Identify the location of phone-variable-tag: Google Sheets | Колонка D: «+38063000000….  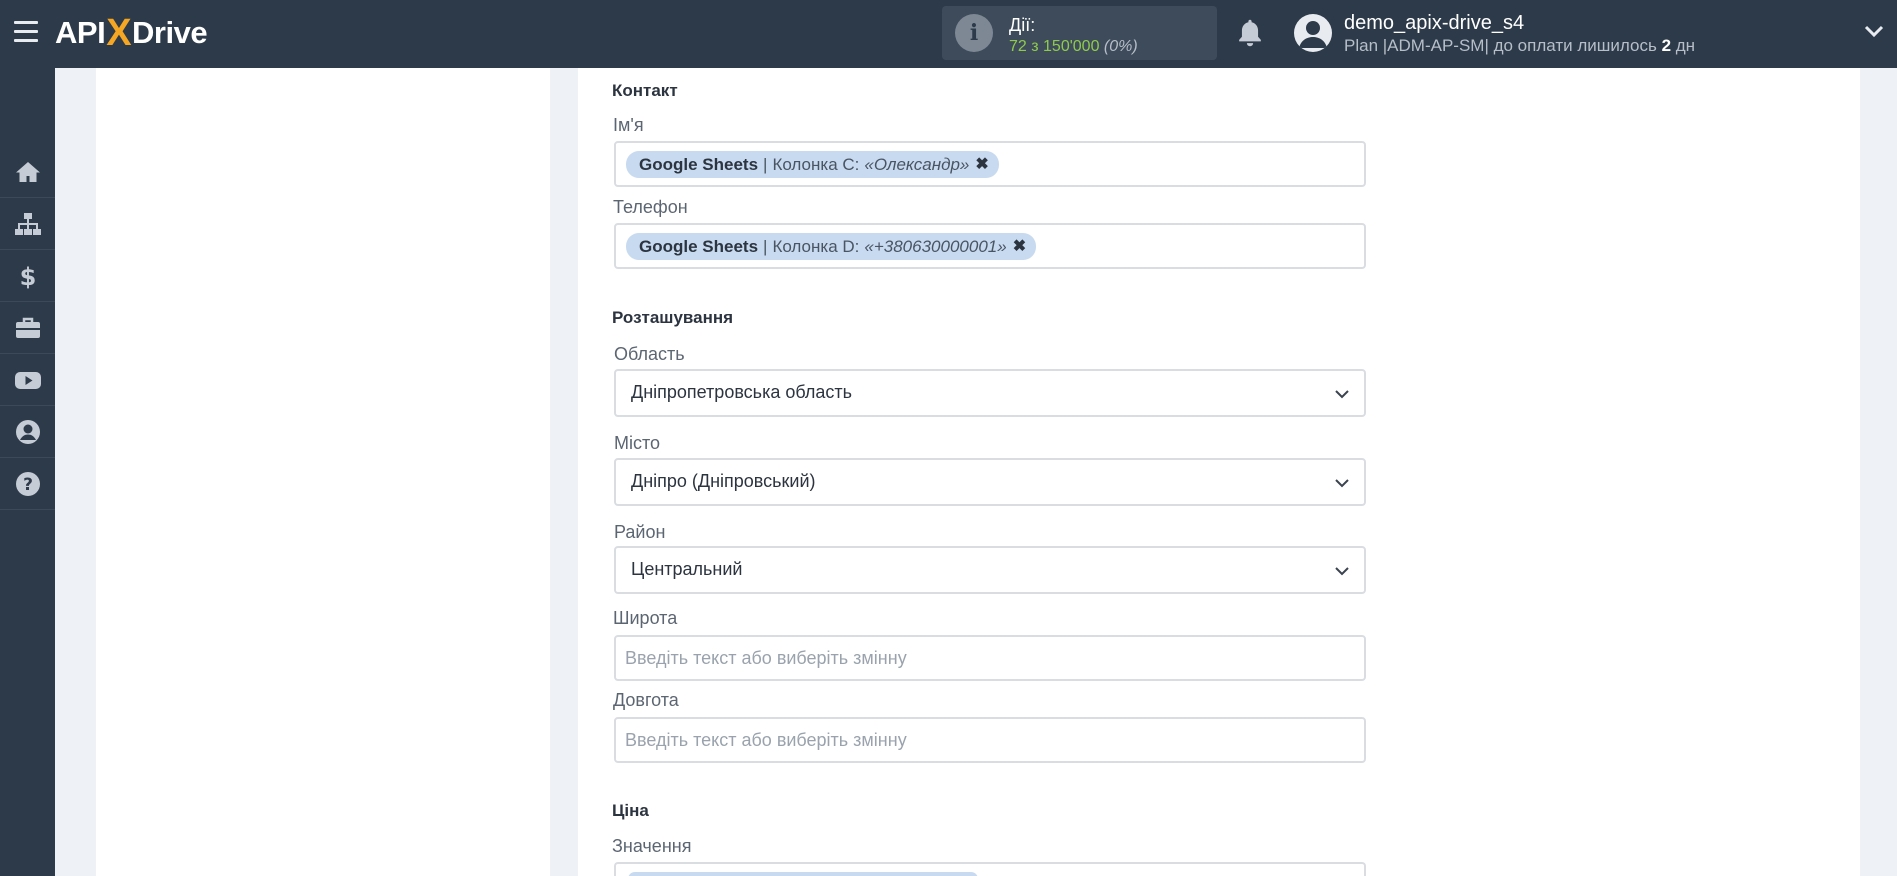
(831, 246).